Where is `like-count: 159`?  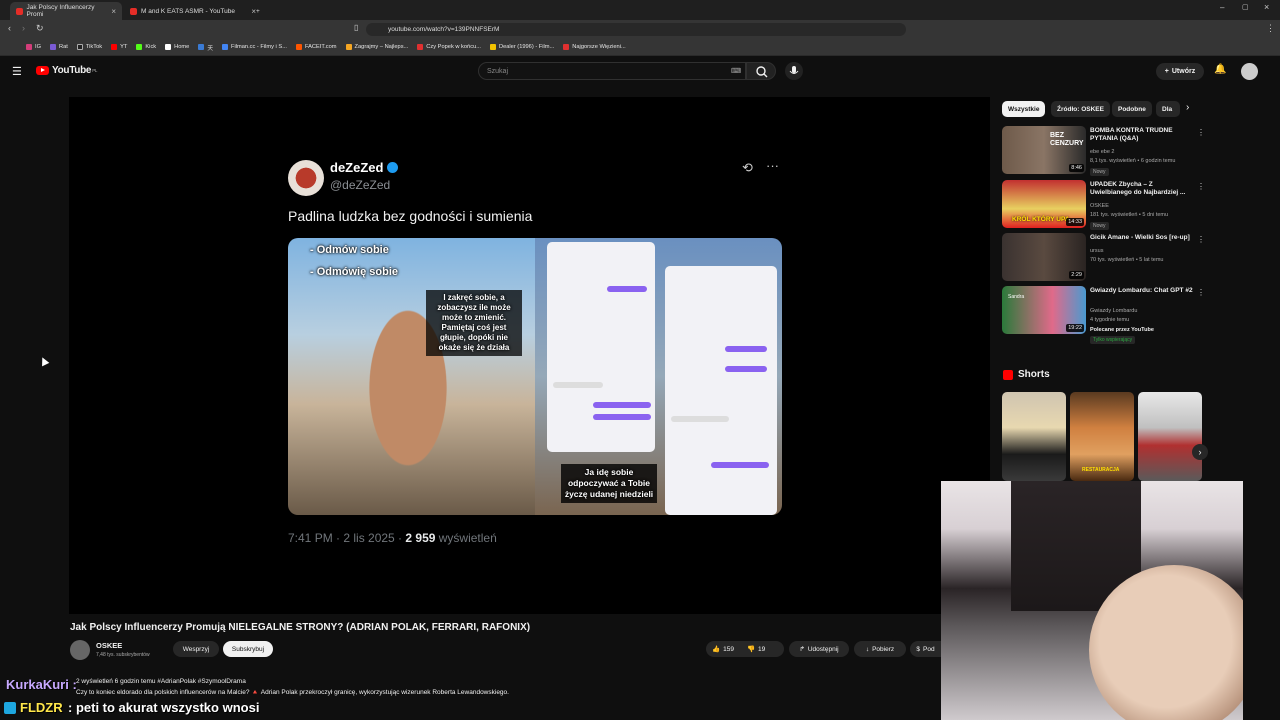
like-count: 159 is located at coordinates (728, 649).